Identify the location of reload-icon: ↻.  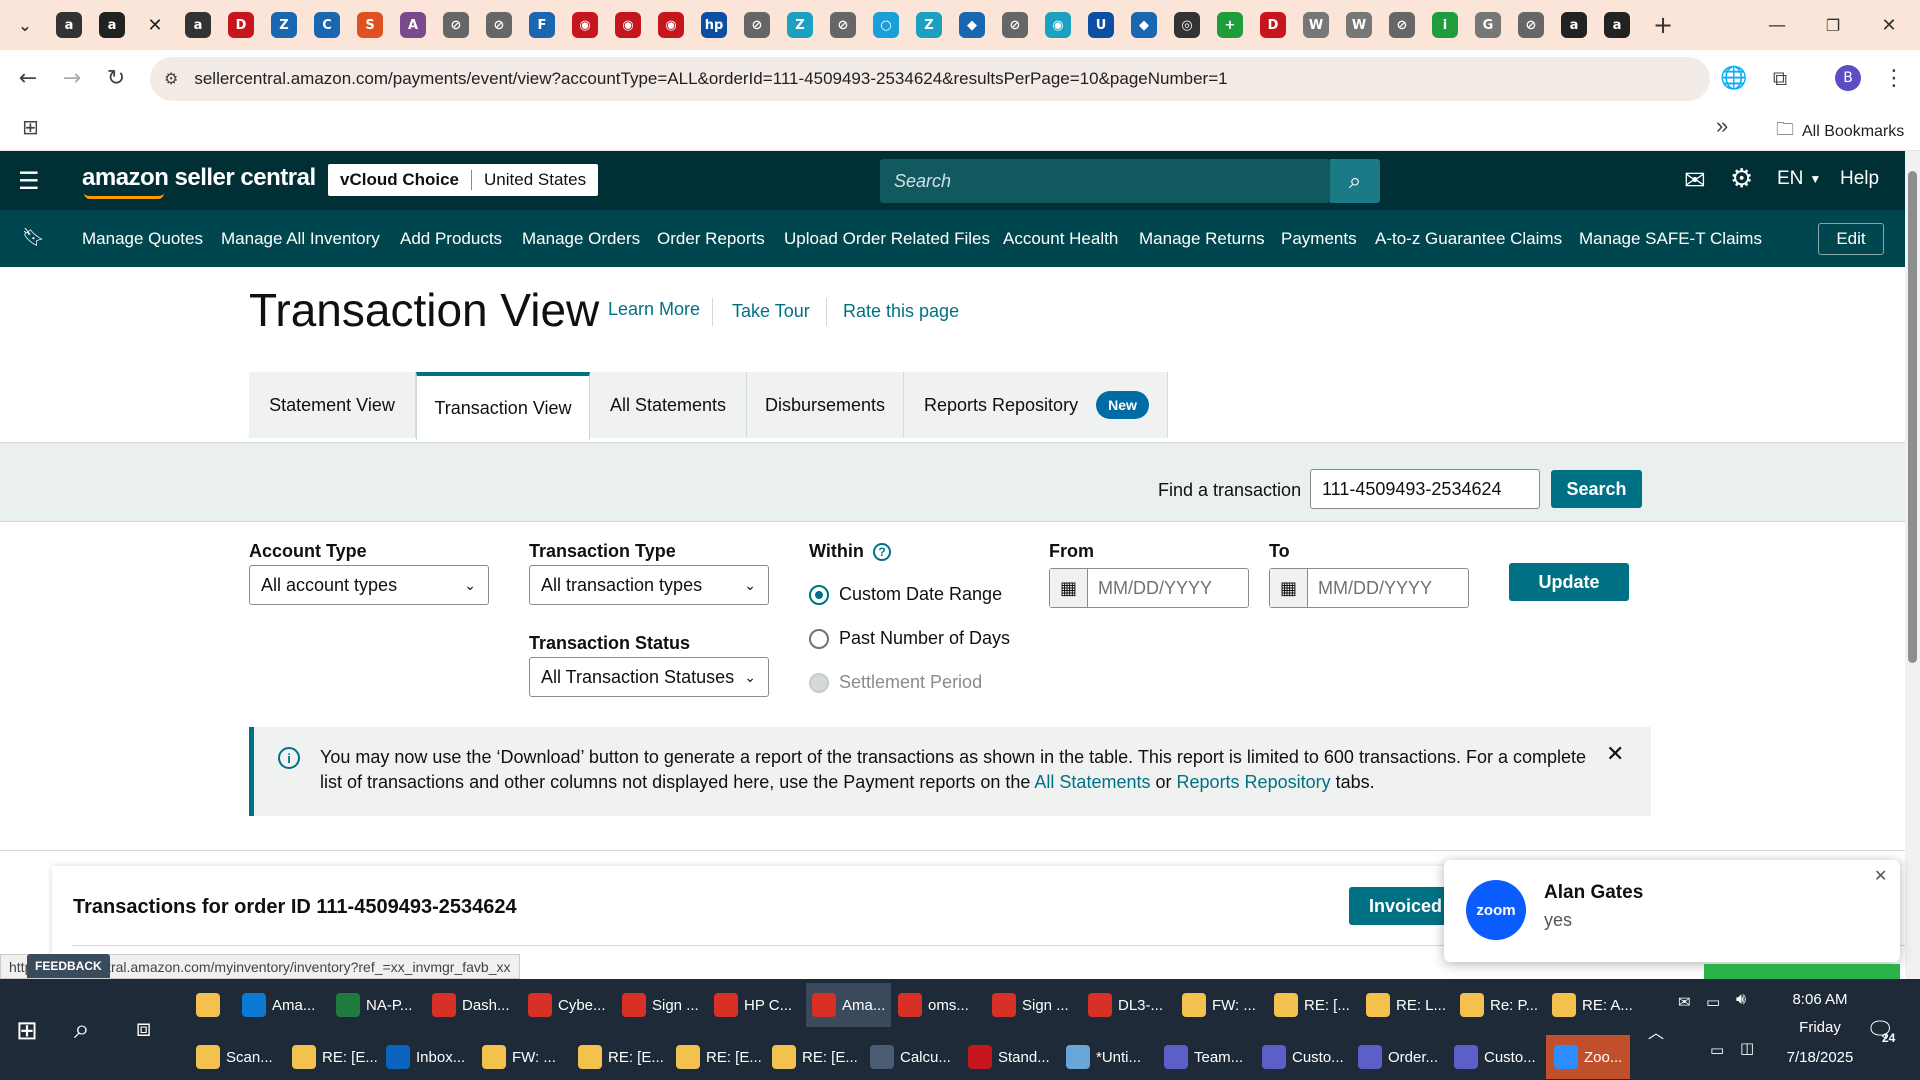
(116, 78).